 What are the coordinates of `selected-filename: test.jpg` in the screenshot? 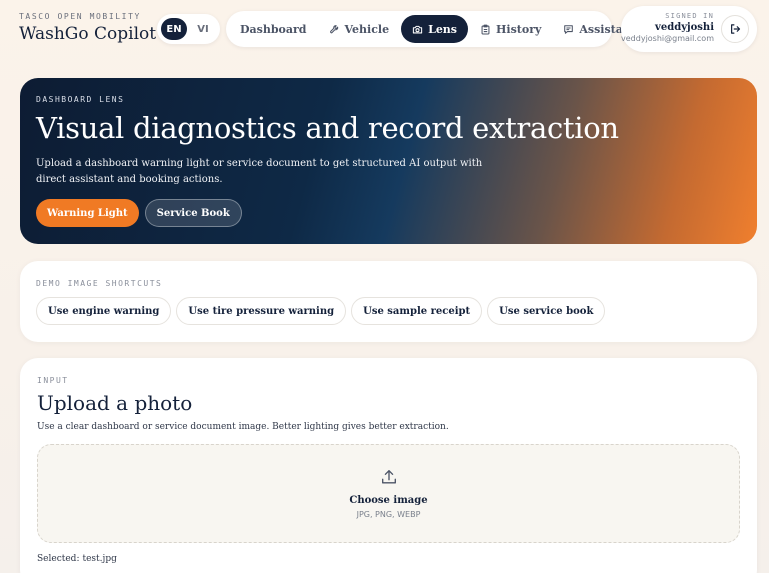 It's located at (99, 559).